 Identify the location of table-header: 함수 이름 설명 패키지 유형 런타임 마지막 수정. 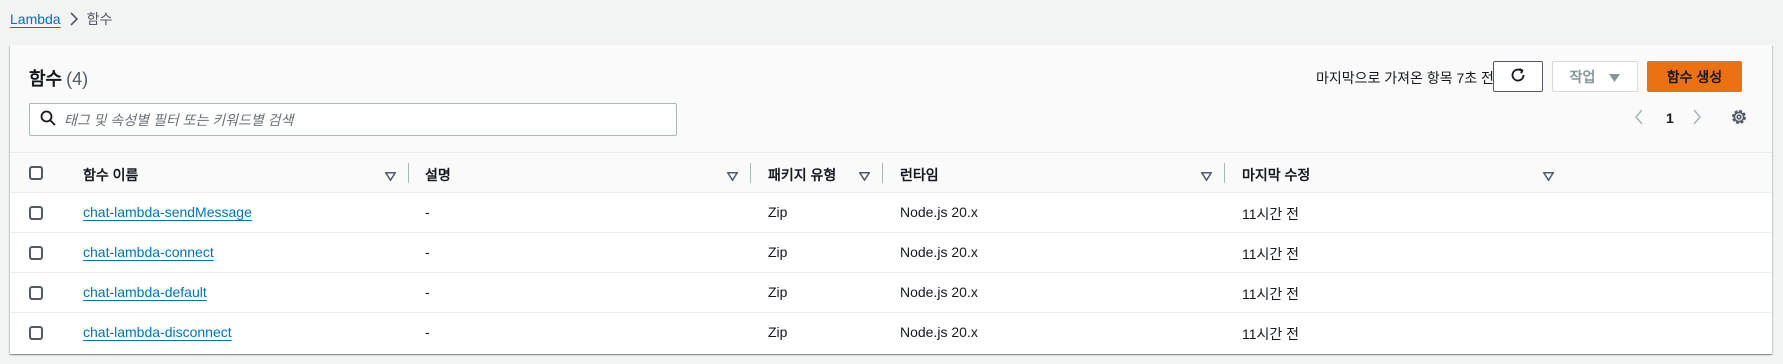
(891, 173).